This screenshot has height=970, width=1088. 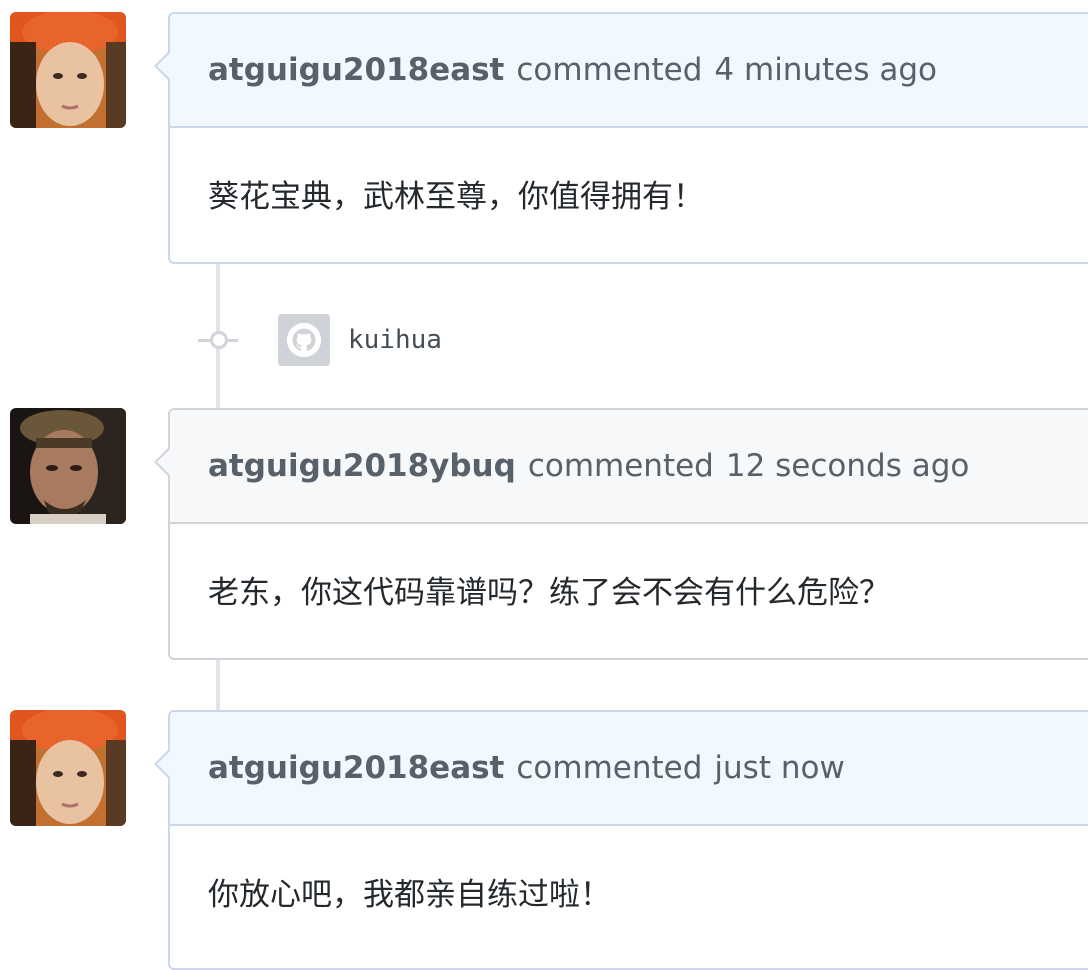 I want to click on comment-author: atguigu2018ybuq, so click(x=362, y=466).